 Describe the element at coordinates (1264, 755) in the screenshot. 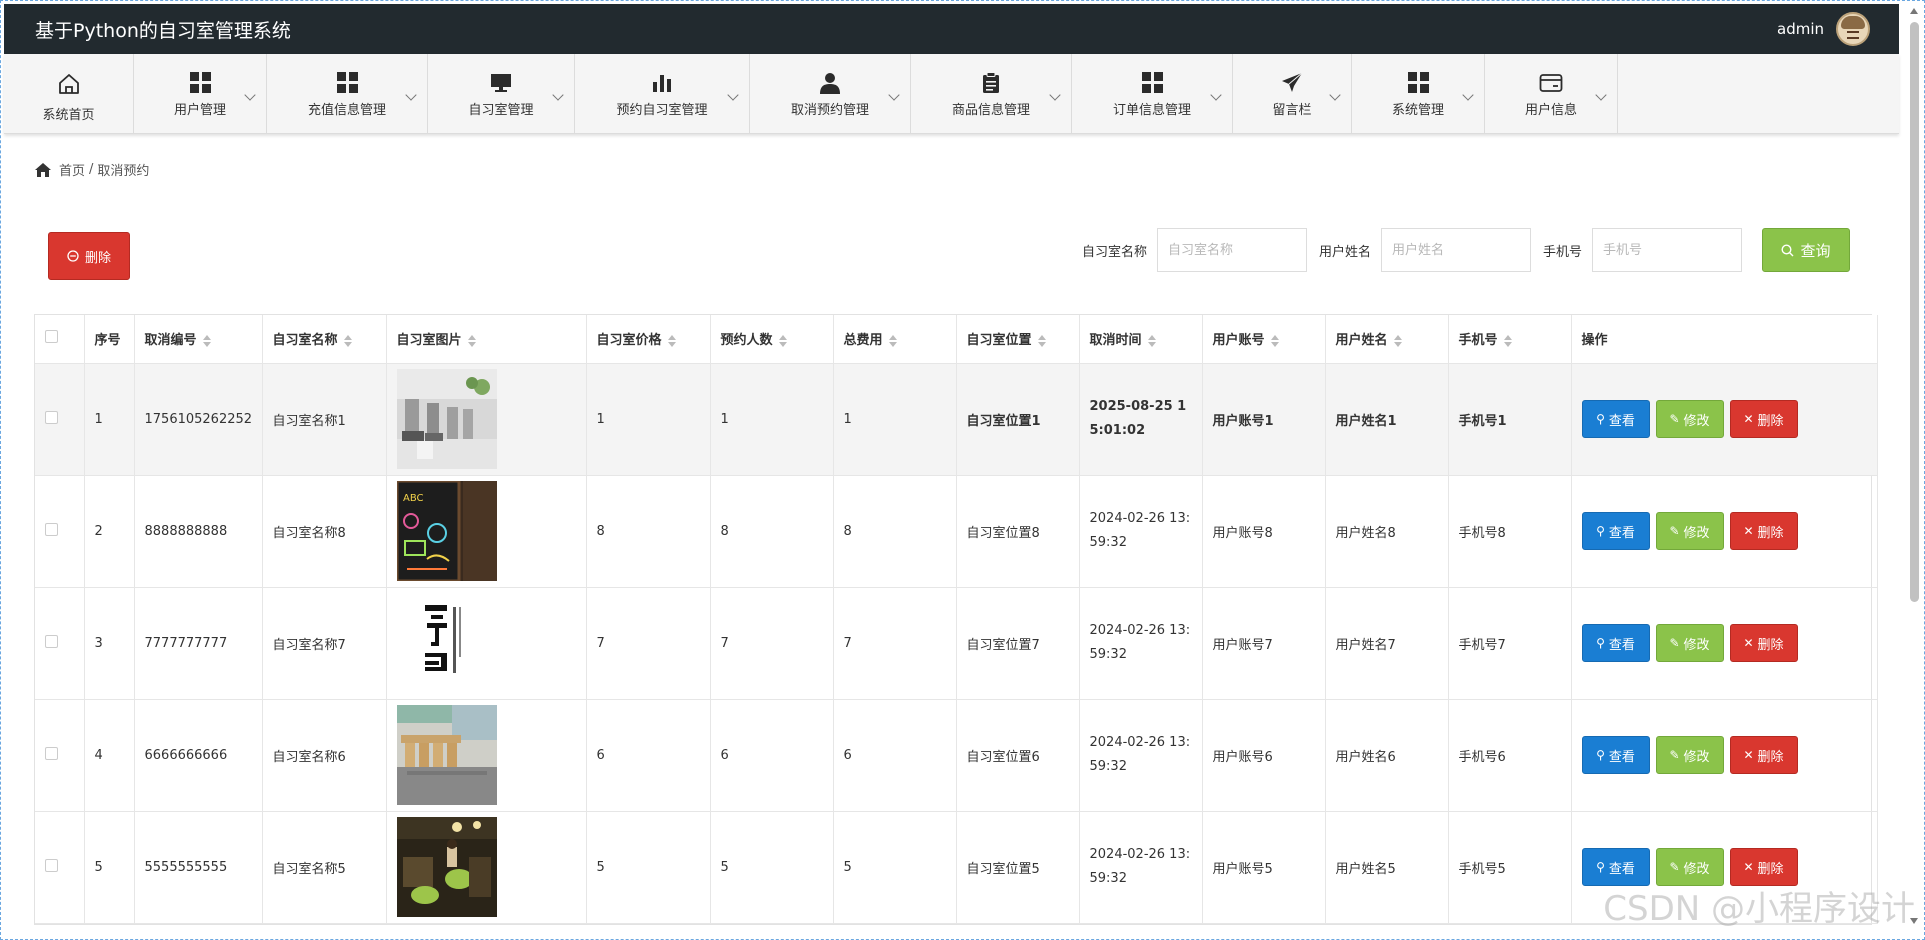

I see `cell-account: 用户账号6` at that location.